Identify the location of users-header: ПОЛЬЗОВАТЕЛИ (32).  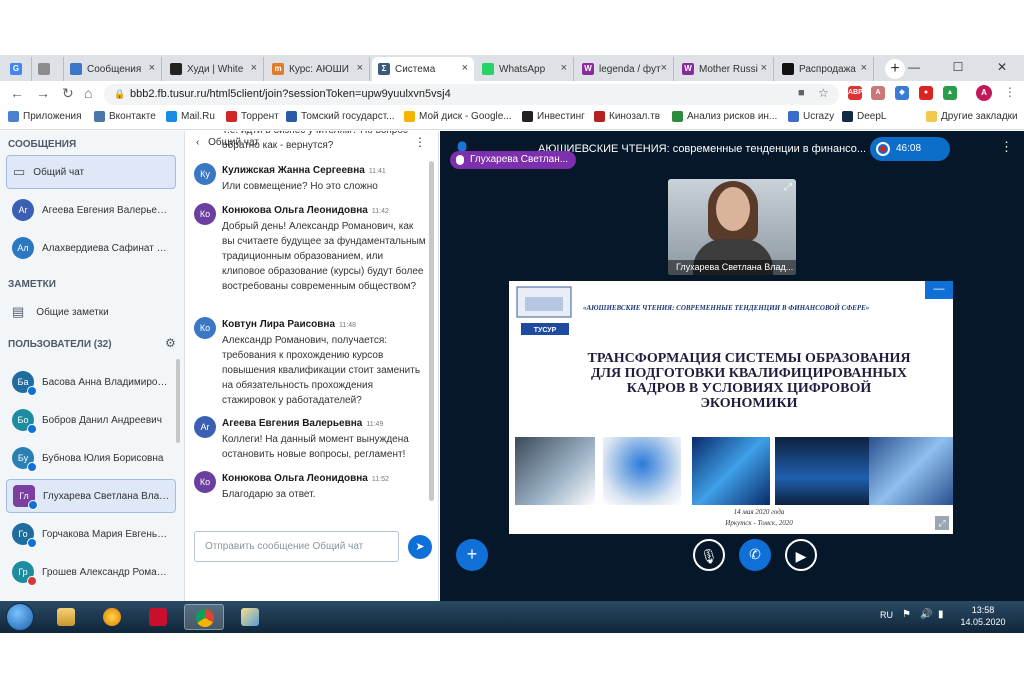
(60, 344).